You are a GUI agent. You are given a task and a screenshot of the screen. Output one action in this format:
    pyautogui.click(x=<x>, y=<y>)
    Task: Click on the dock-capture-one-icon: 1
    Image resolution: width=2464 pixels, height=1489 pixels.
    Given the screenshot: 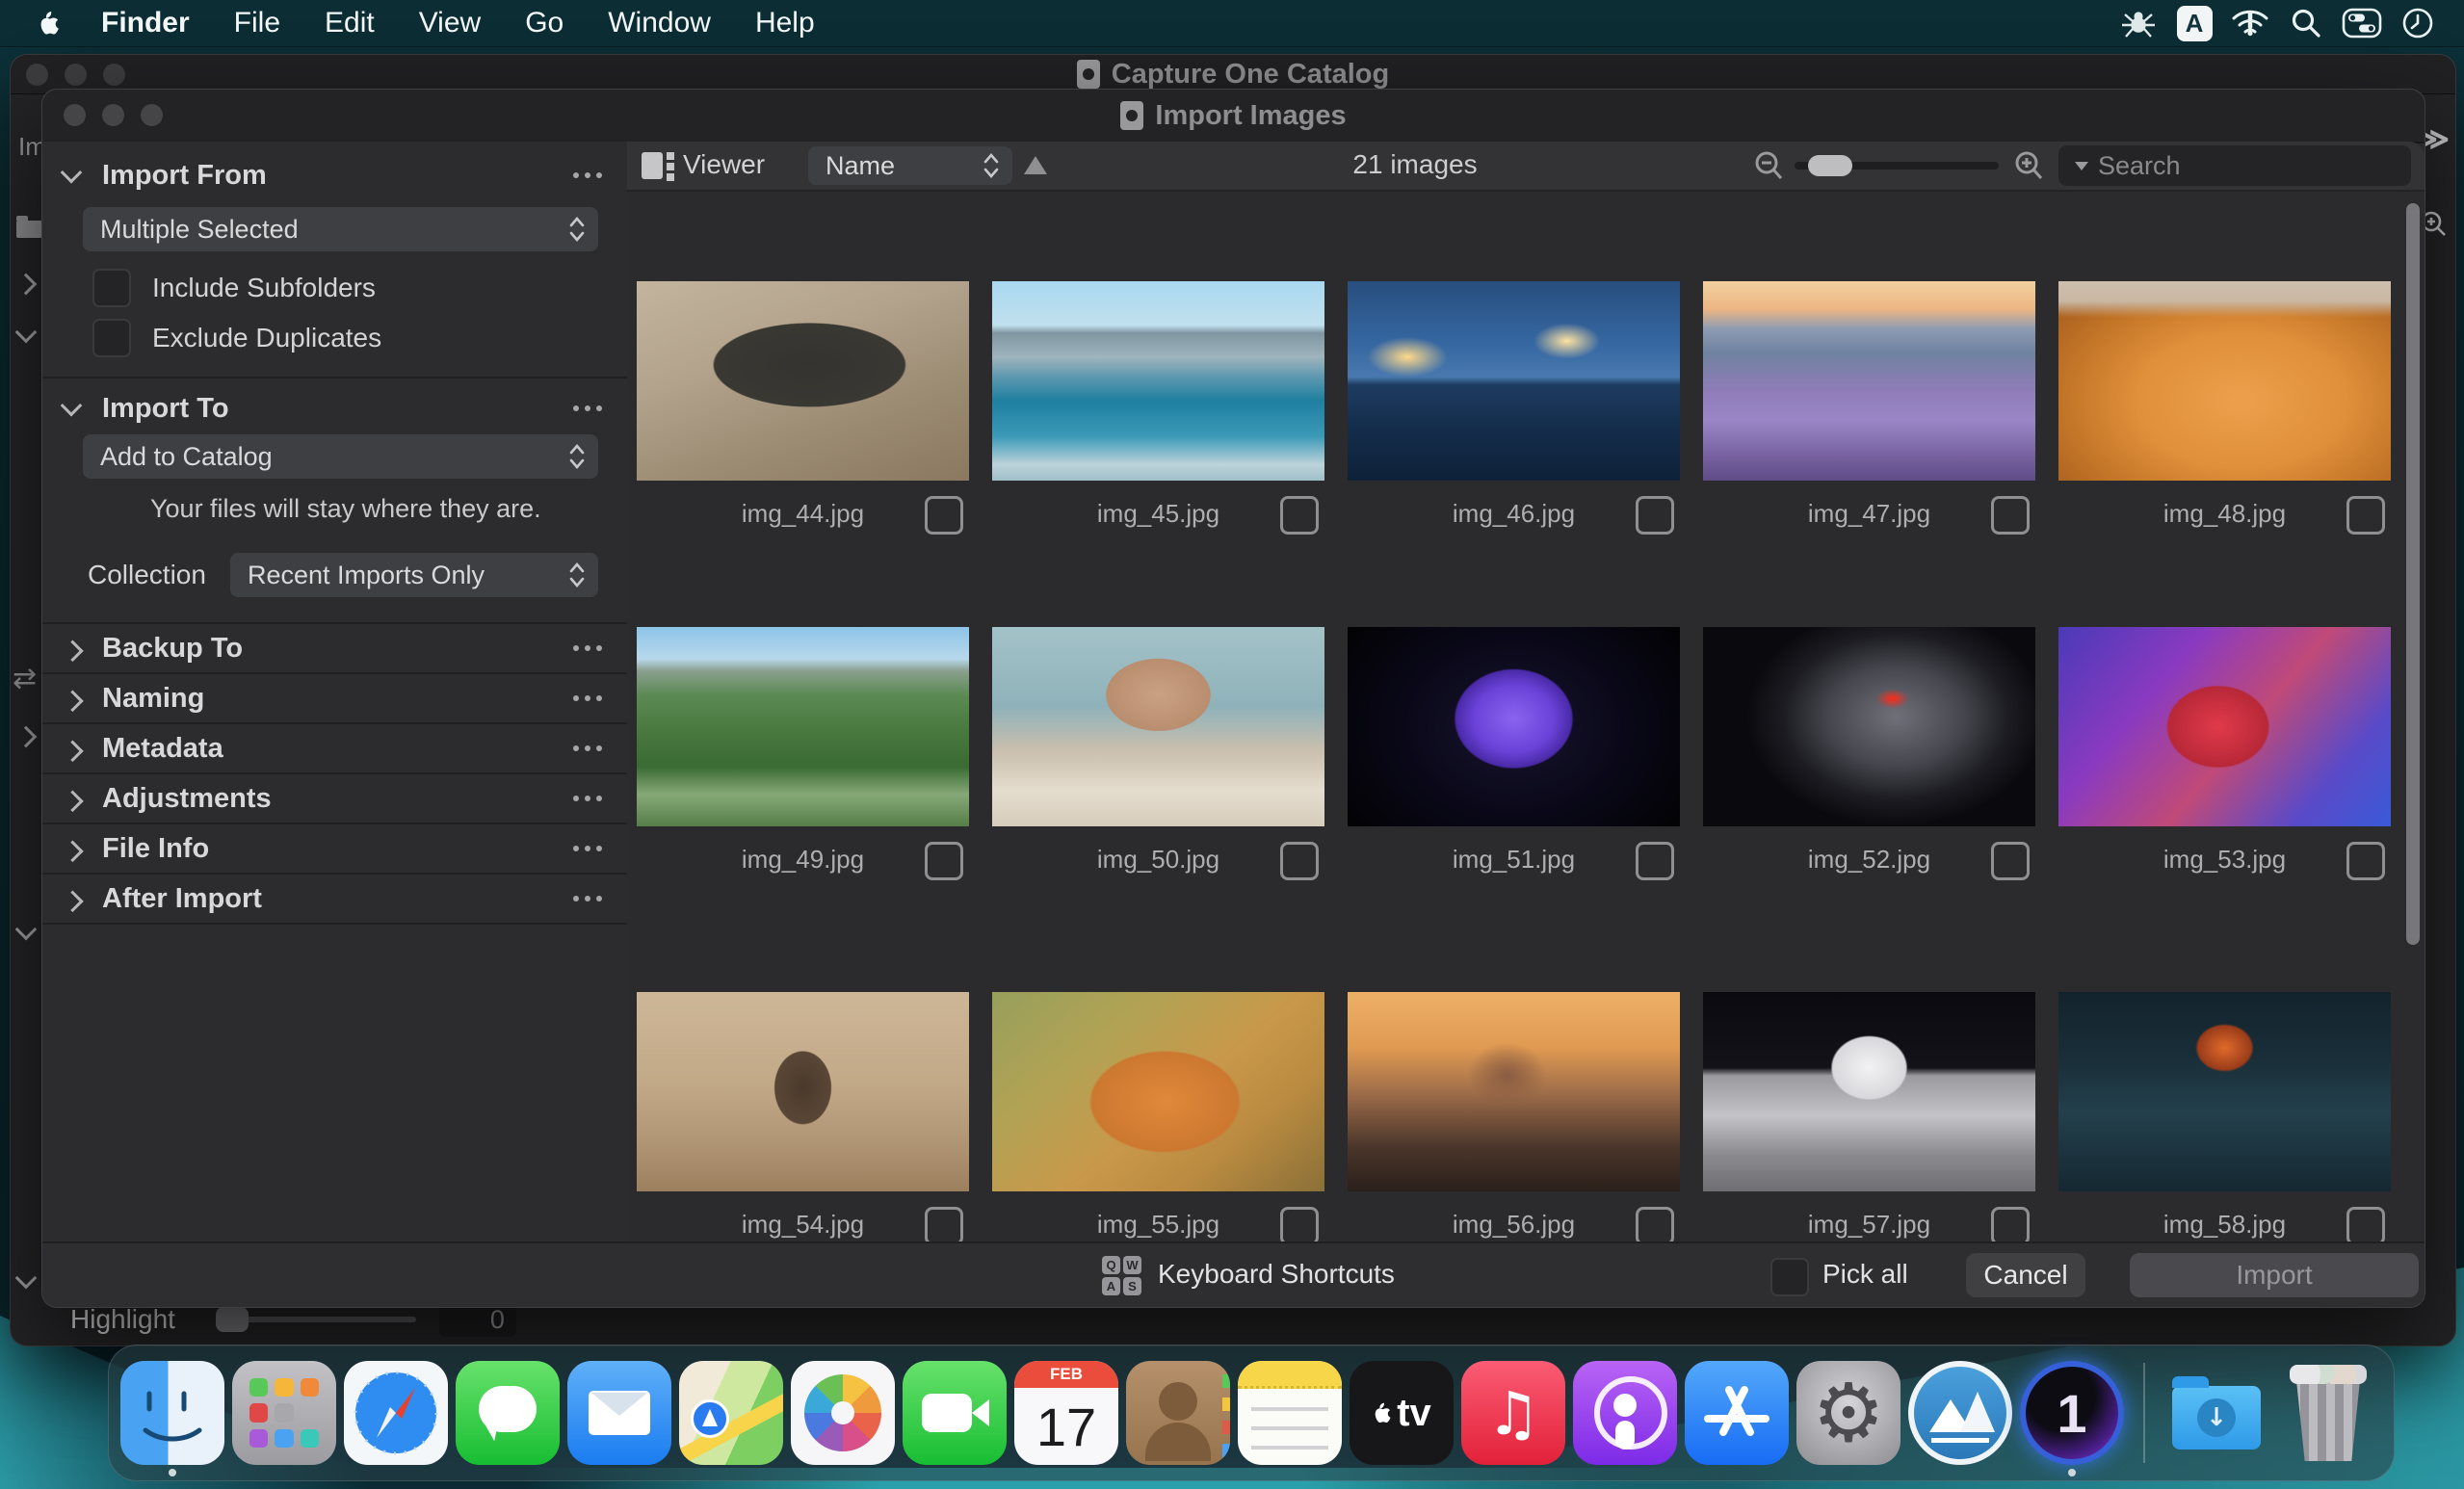 What is the action you would take?
    pyautogui.click(x=2072, y=1413)
    